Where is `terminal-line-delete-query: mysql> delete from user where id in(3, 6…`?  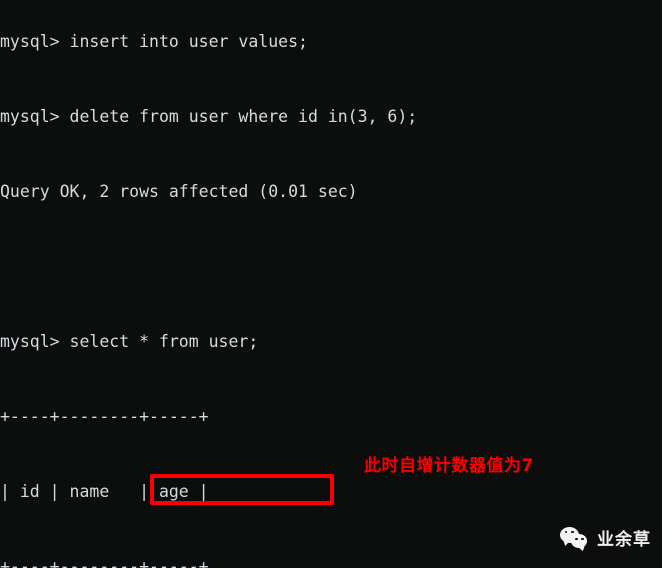
terminal-line-delete-query: mysql> delete from user where id in(3, 6… is located at coordinates (209, 116).